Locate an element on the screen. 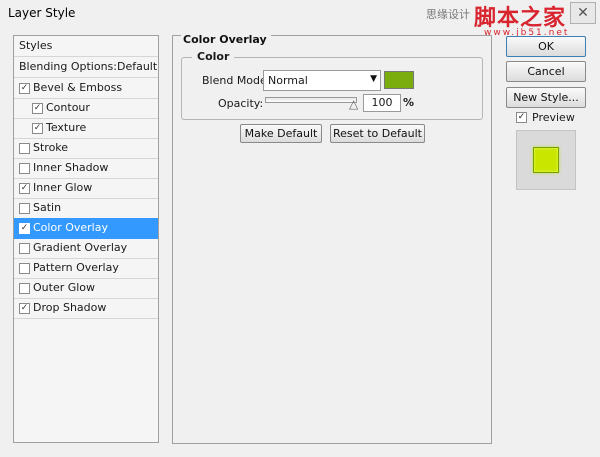 This screenshot has width=600, height=457. style-item-blending-options-default: Blending Options:Default is located at coordinates (86, 67).